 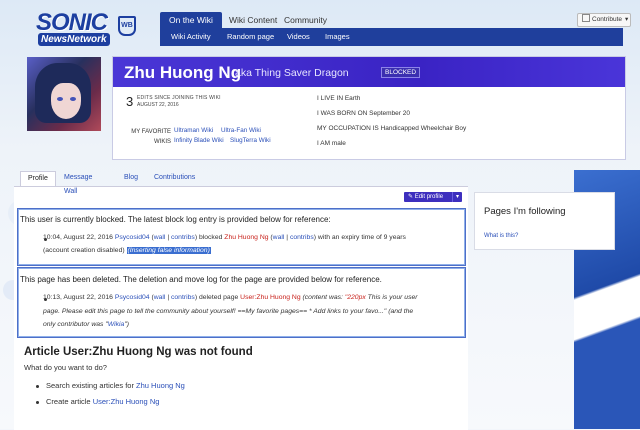 What do you see at coordinates (246, 237) in the screenshot?
I see `target-link: Zhu Huong Ng` at bounding box center [246, 237].